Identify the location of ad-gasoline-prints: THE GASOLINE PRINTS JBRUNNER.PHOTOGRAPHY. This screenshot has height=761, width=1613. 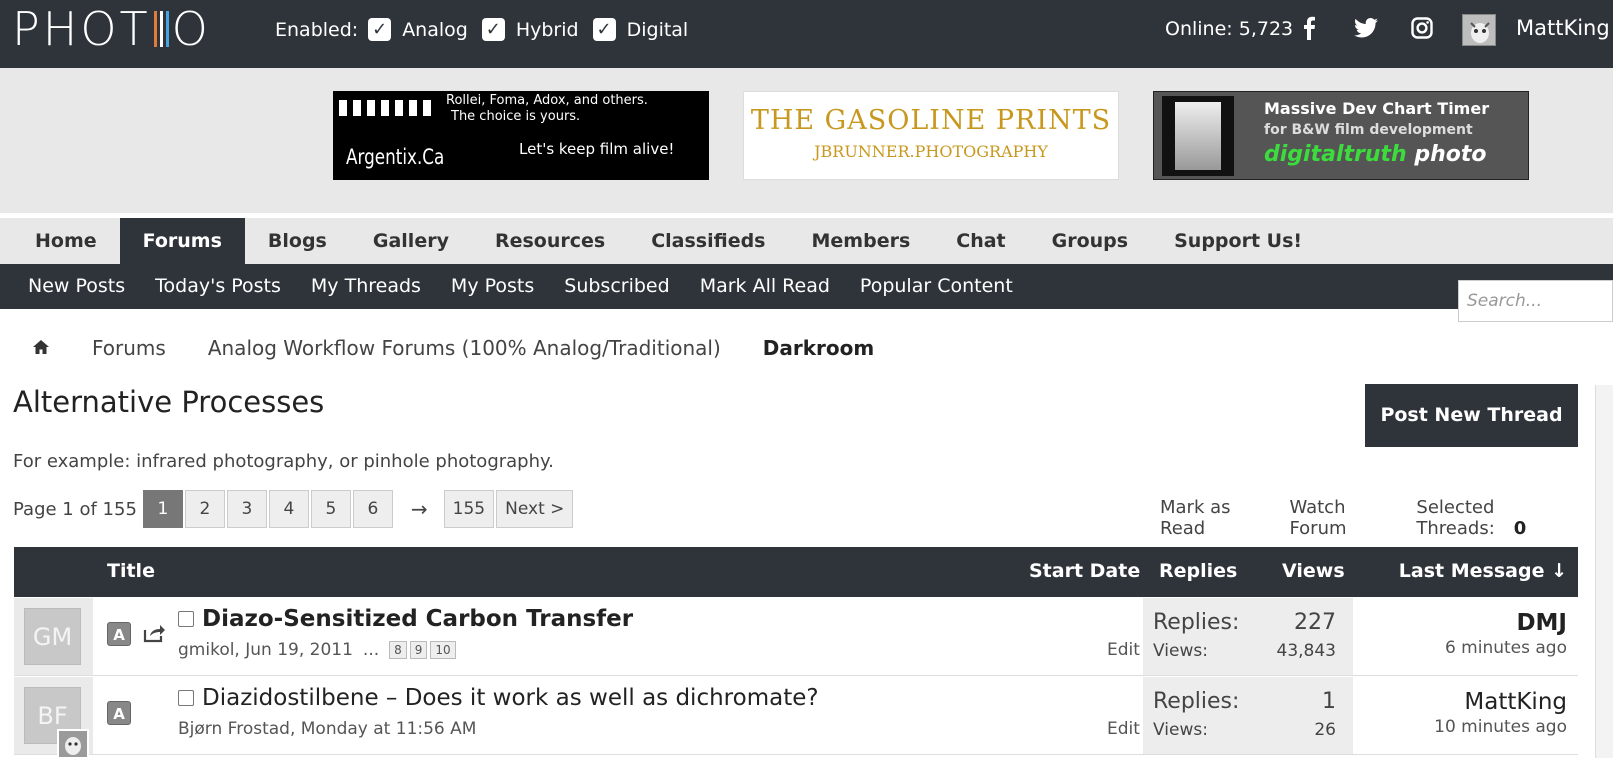
(931, 135).